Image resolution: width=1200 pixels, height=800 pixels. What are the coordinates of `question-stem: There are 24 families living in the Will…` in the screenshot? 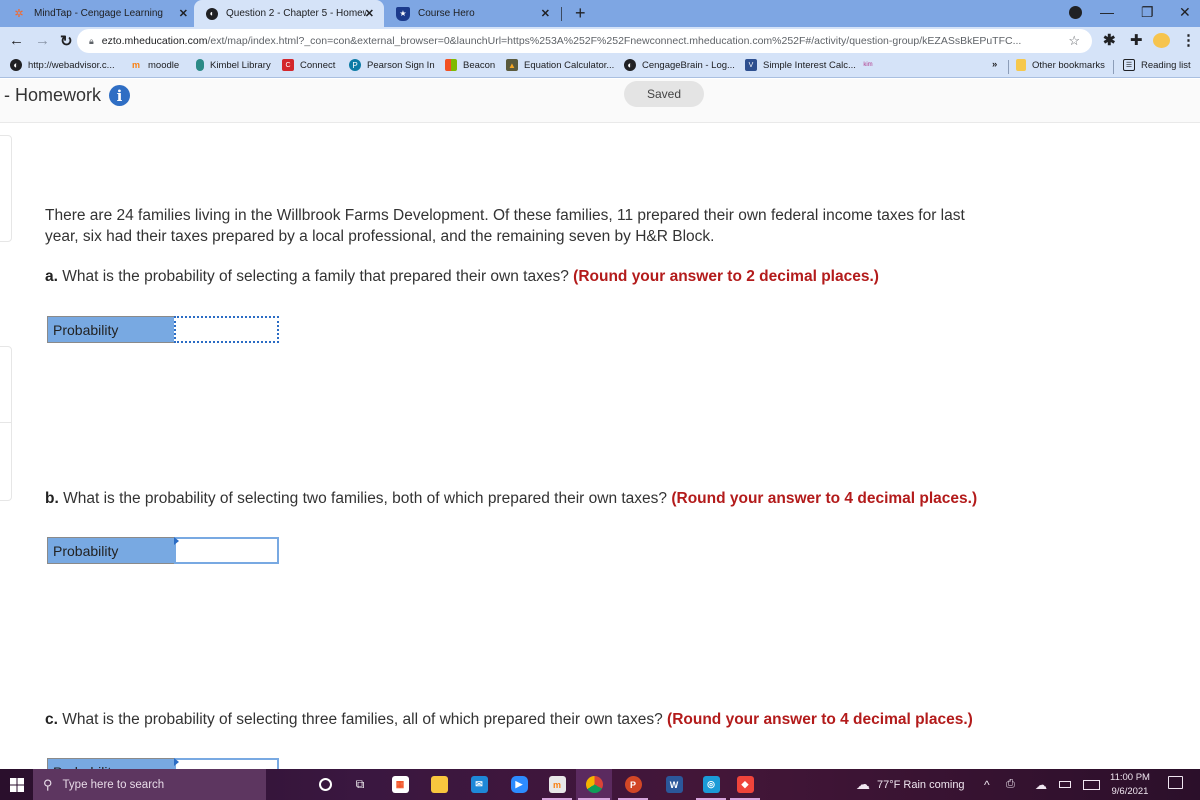 It's located at (505, 226).